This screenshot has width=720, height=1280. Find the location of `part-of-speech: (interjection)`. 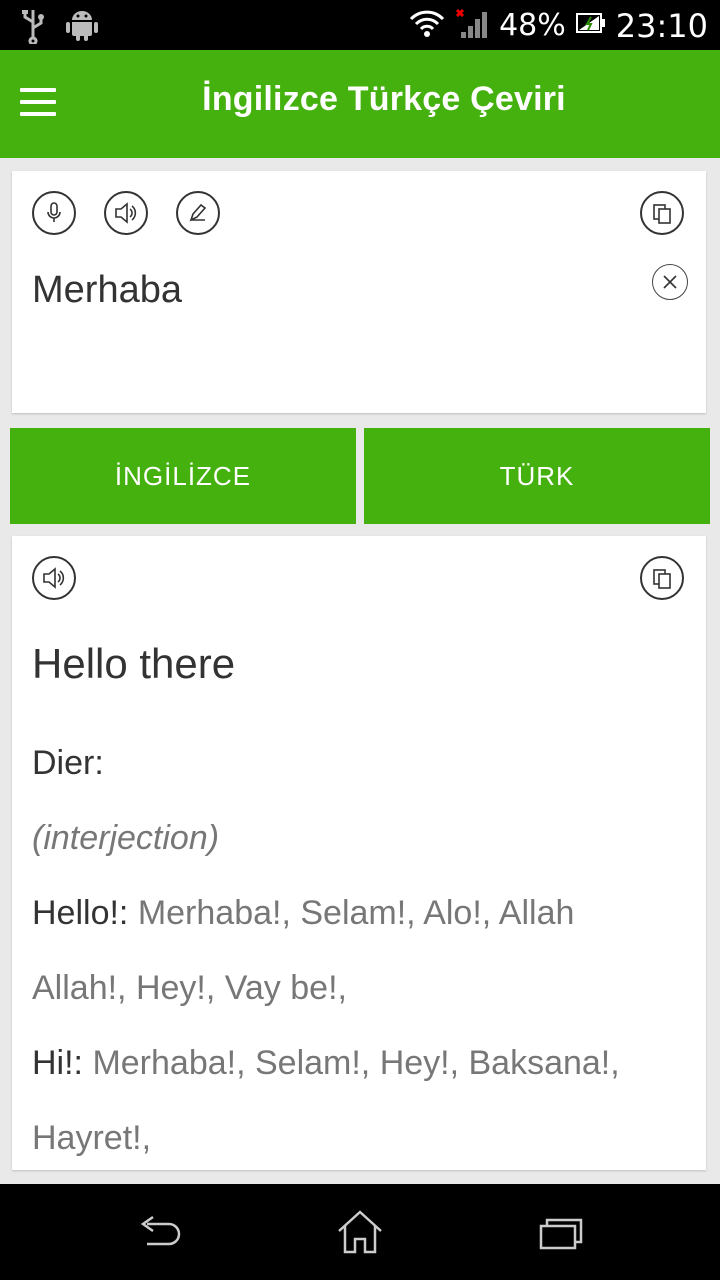

part-of-speech: (interjection) is located at coordinates (126, 838).